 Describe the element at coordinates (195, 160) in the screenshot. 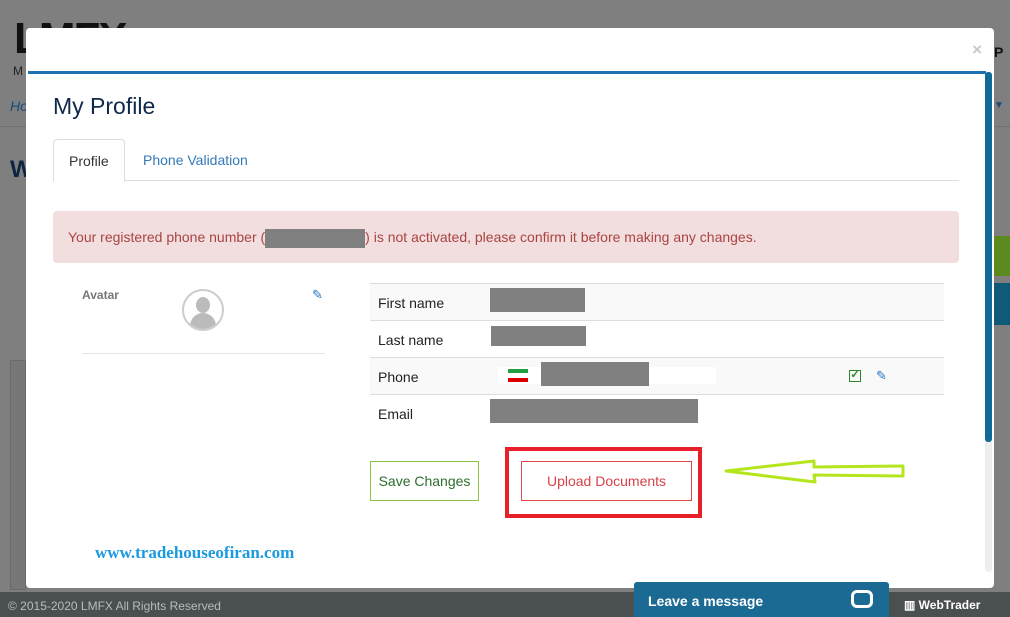

I see `tab-phone-validation: Phone Validation` at that location.